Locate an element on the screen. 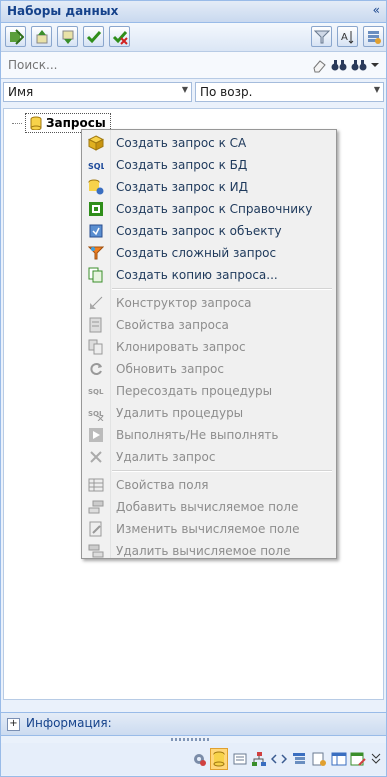 This screenshot has width=387, height=777. sort-alpha-button: A is located at coordinates (347, 36).